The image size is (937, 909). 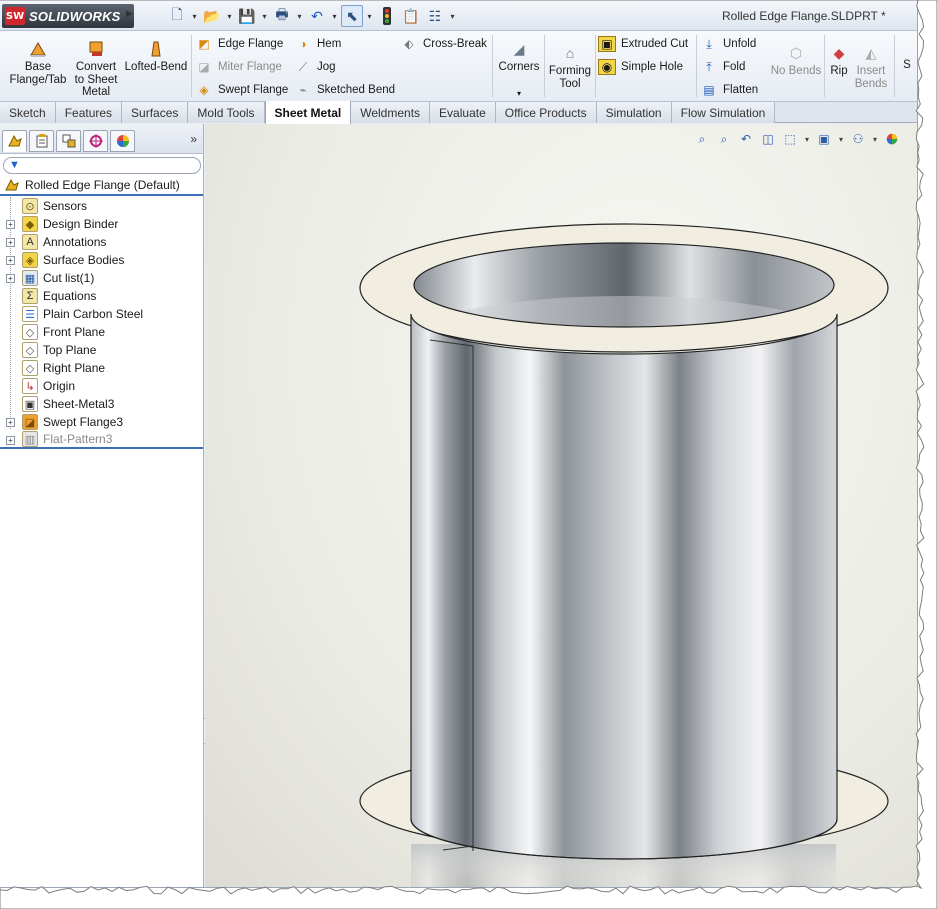 I want to click on edge-flange-button: ◩ Edge Flange, so click(x=239, y=44).